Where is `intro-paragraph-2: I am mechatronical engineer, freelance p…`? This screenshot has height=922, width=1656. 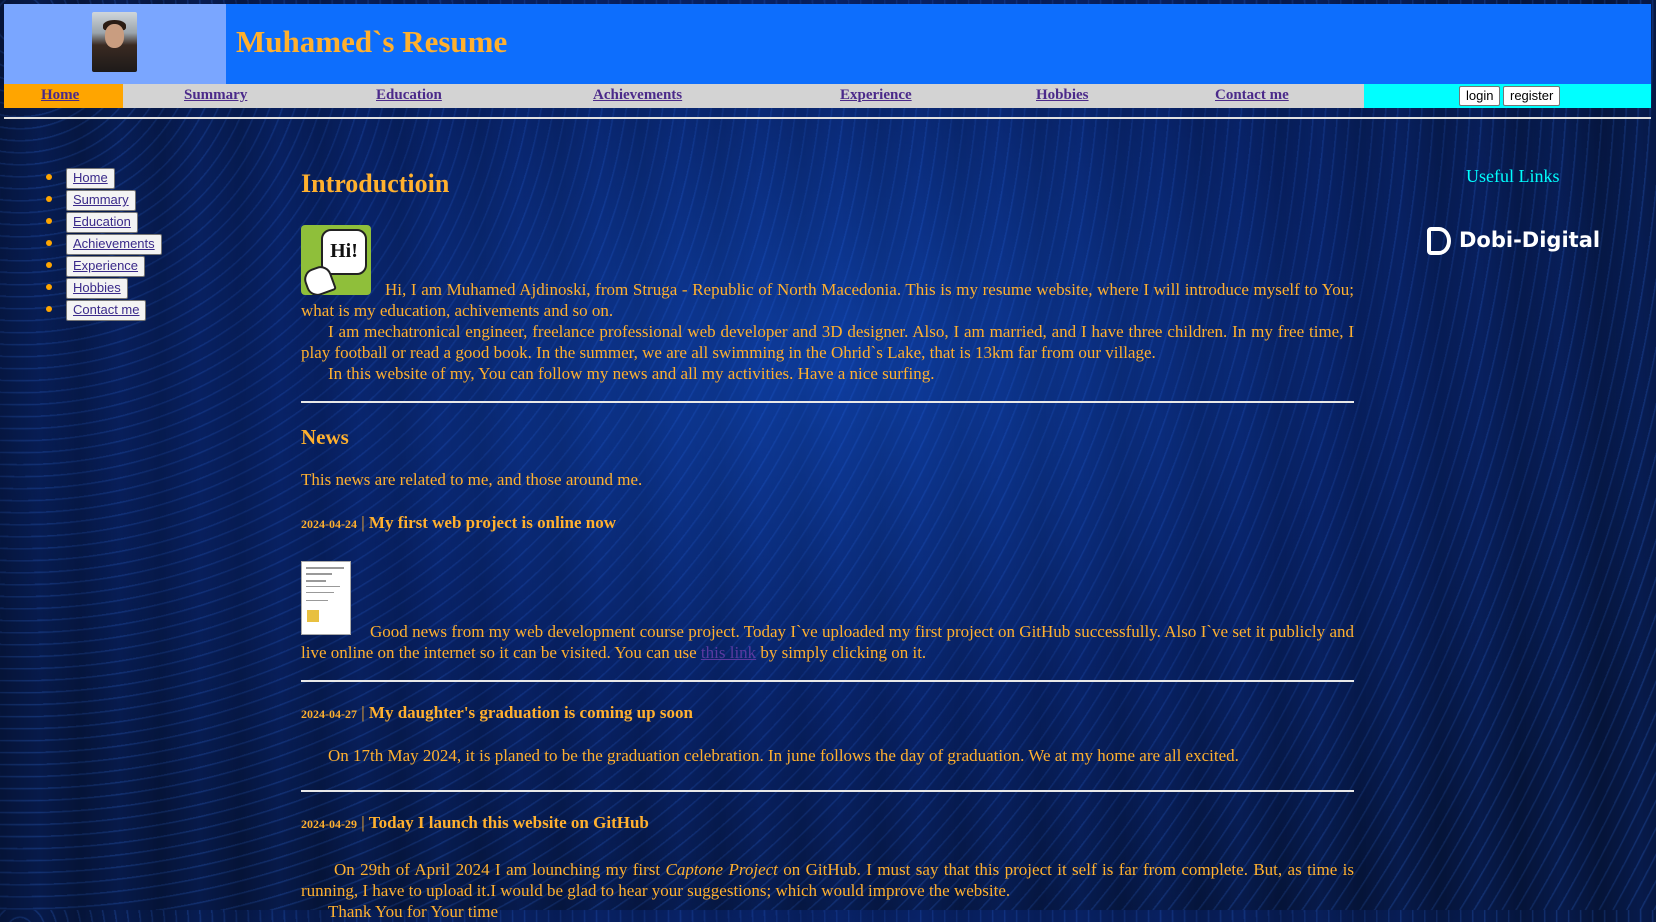
intro-paragraph-2: I am mechatronical engineer, freelance p… is located at coordinates (827, 342).